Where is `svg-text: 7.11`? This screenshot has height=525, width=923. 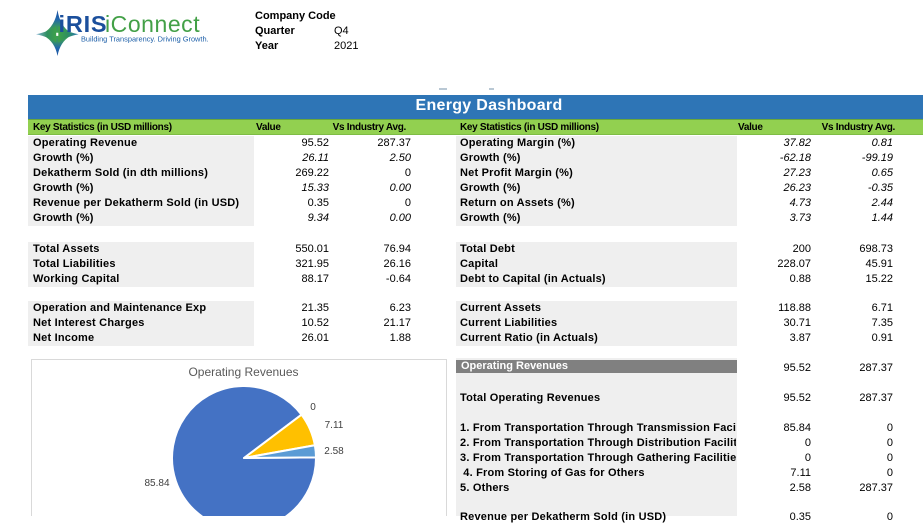 svg-text: 7.11 is located at coordinates (334, 425).